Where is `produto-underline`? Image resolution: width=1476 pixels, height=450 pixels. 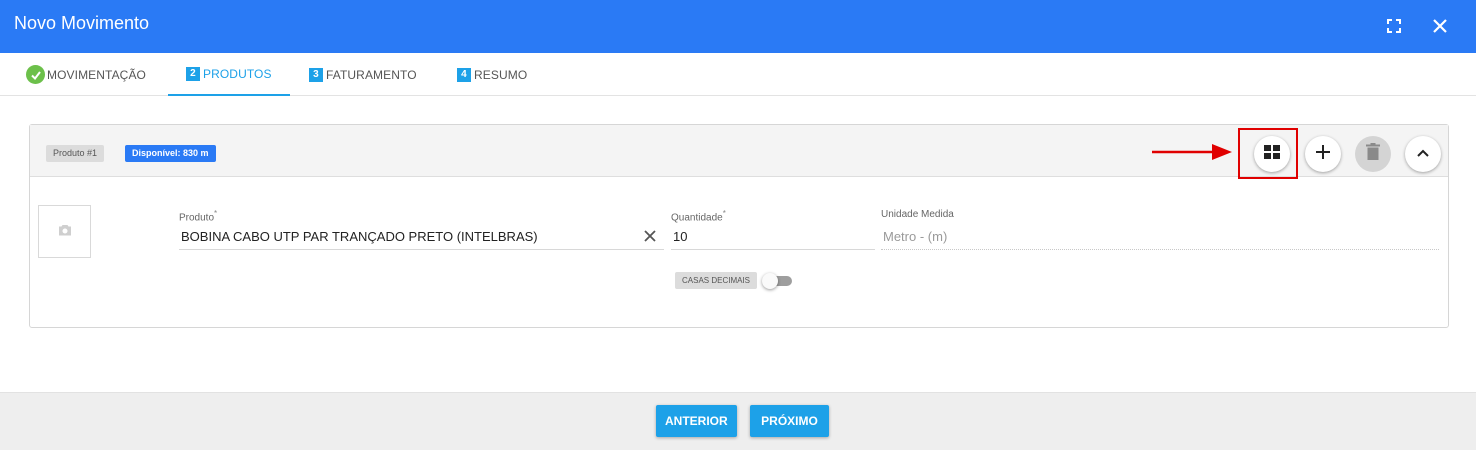 produto-underline is located at coordinates (421, 249).